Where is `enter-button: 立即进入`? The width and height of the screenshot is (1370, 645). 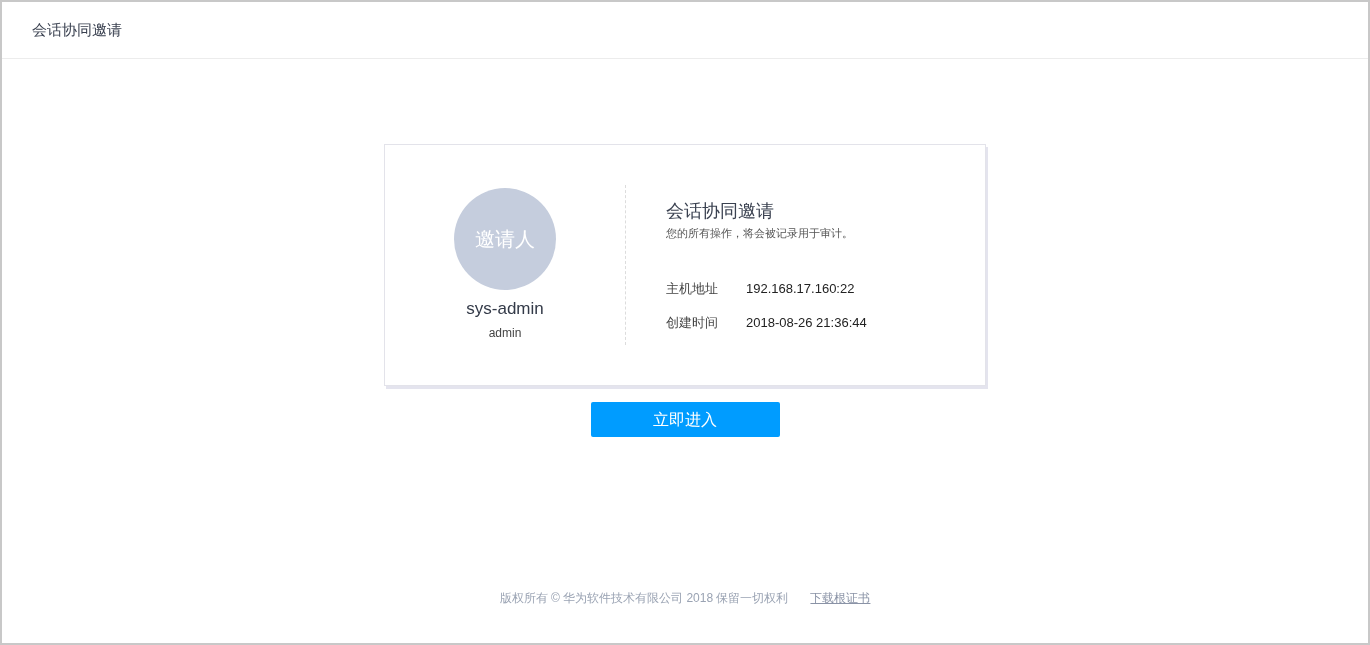
enter-button: 立即进入 is located at coordinates (685, 419).